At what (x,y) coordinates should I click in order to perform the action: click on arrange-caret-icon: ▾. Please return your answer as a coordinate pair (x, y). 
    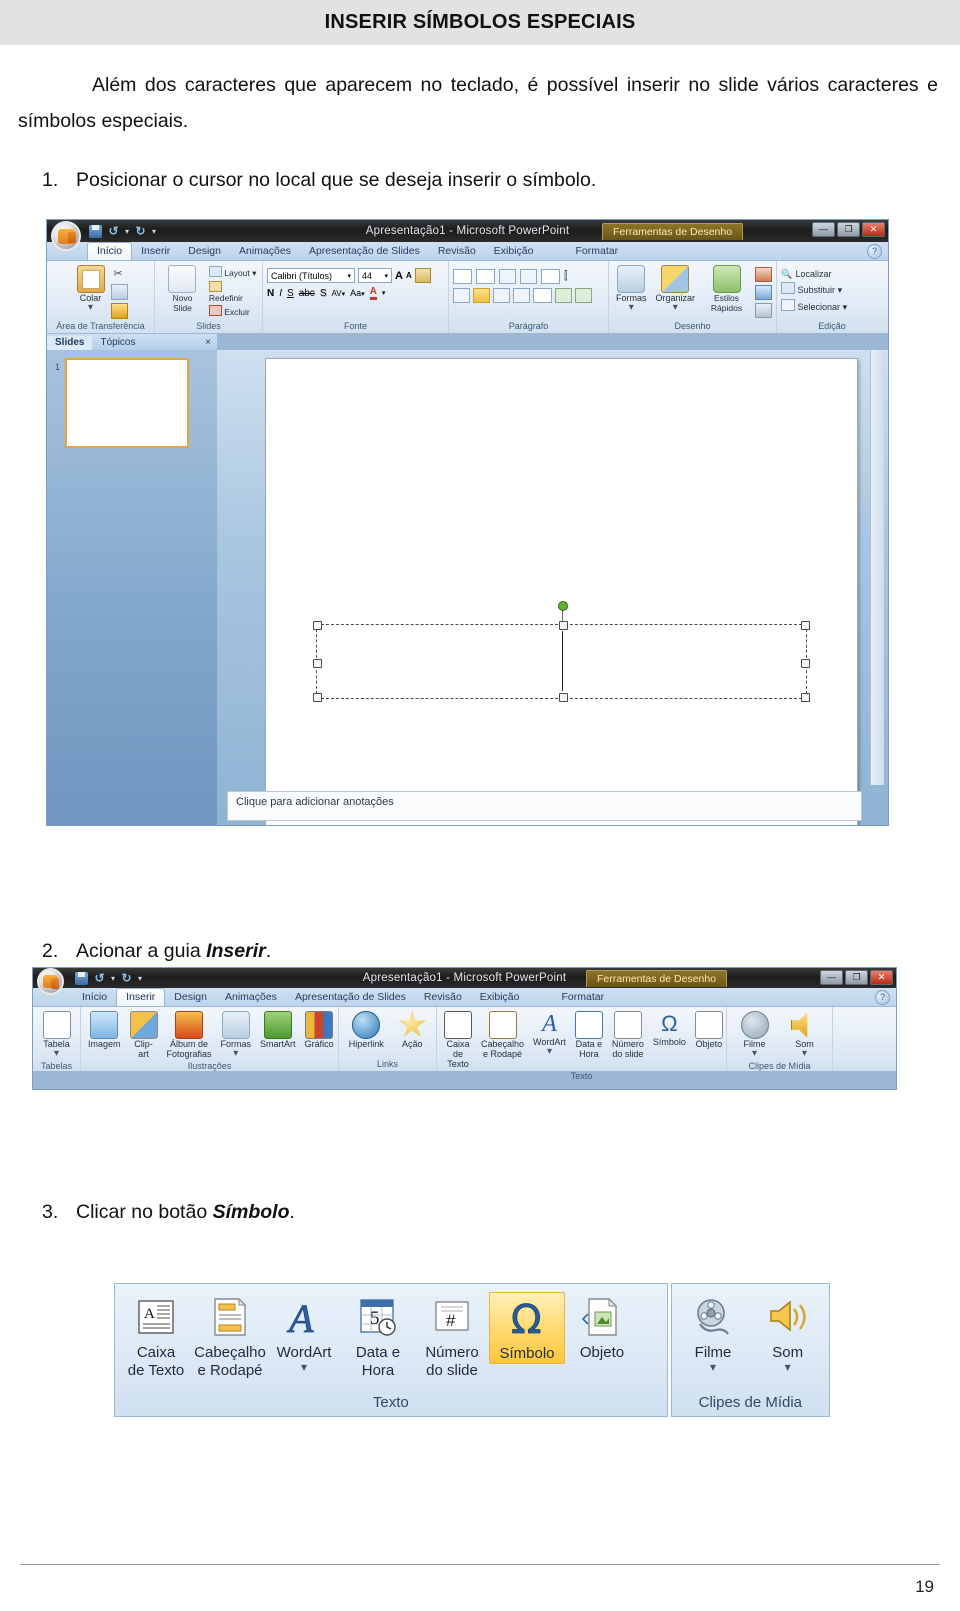
    Looking at the image, I should click on (675, 308).